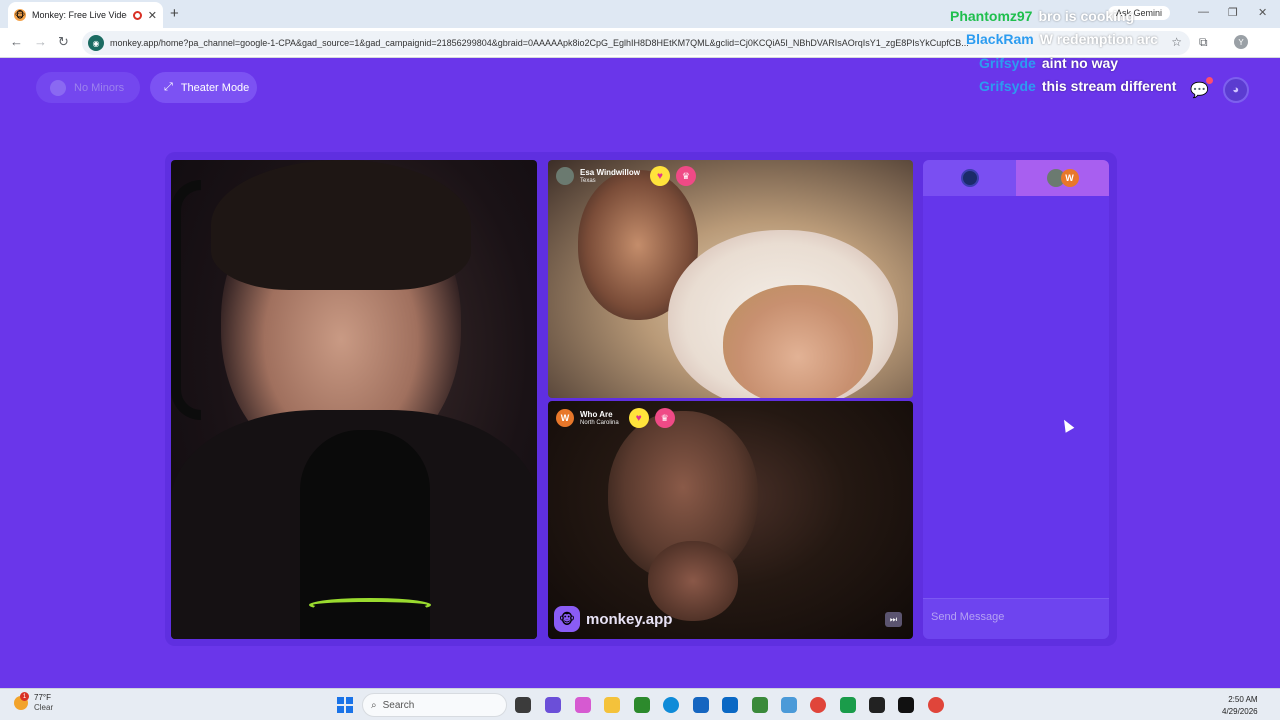 This screenshot has height=720, width=1280. Describe the element at coordinates (991, 16) in the screenshot. I see `overlay-username: Phantomz97` at that location.